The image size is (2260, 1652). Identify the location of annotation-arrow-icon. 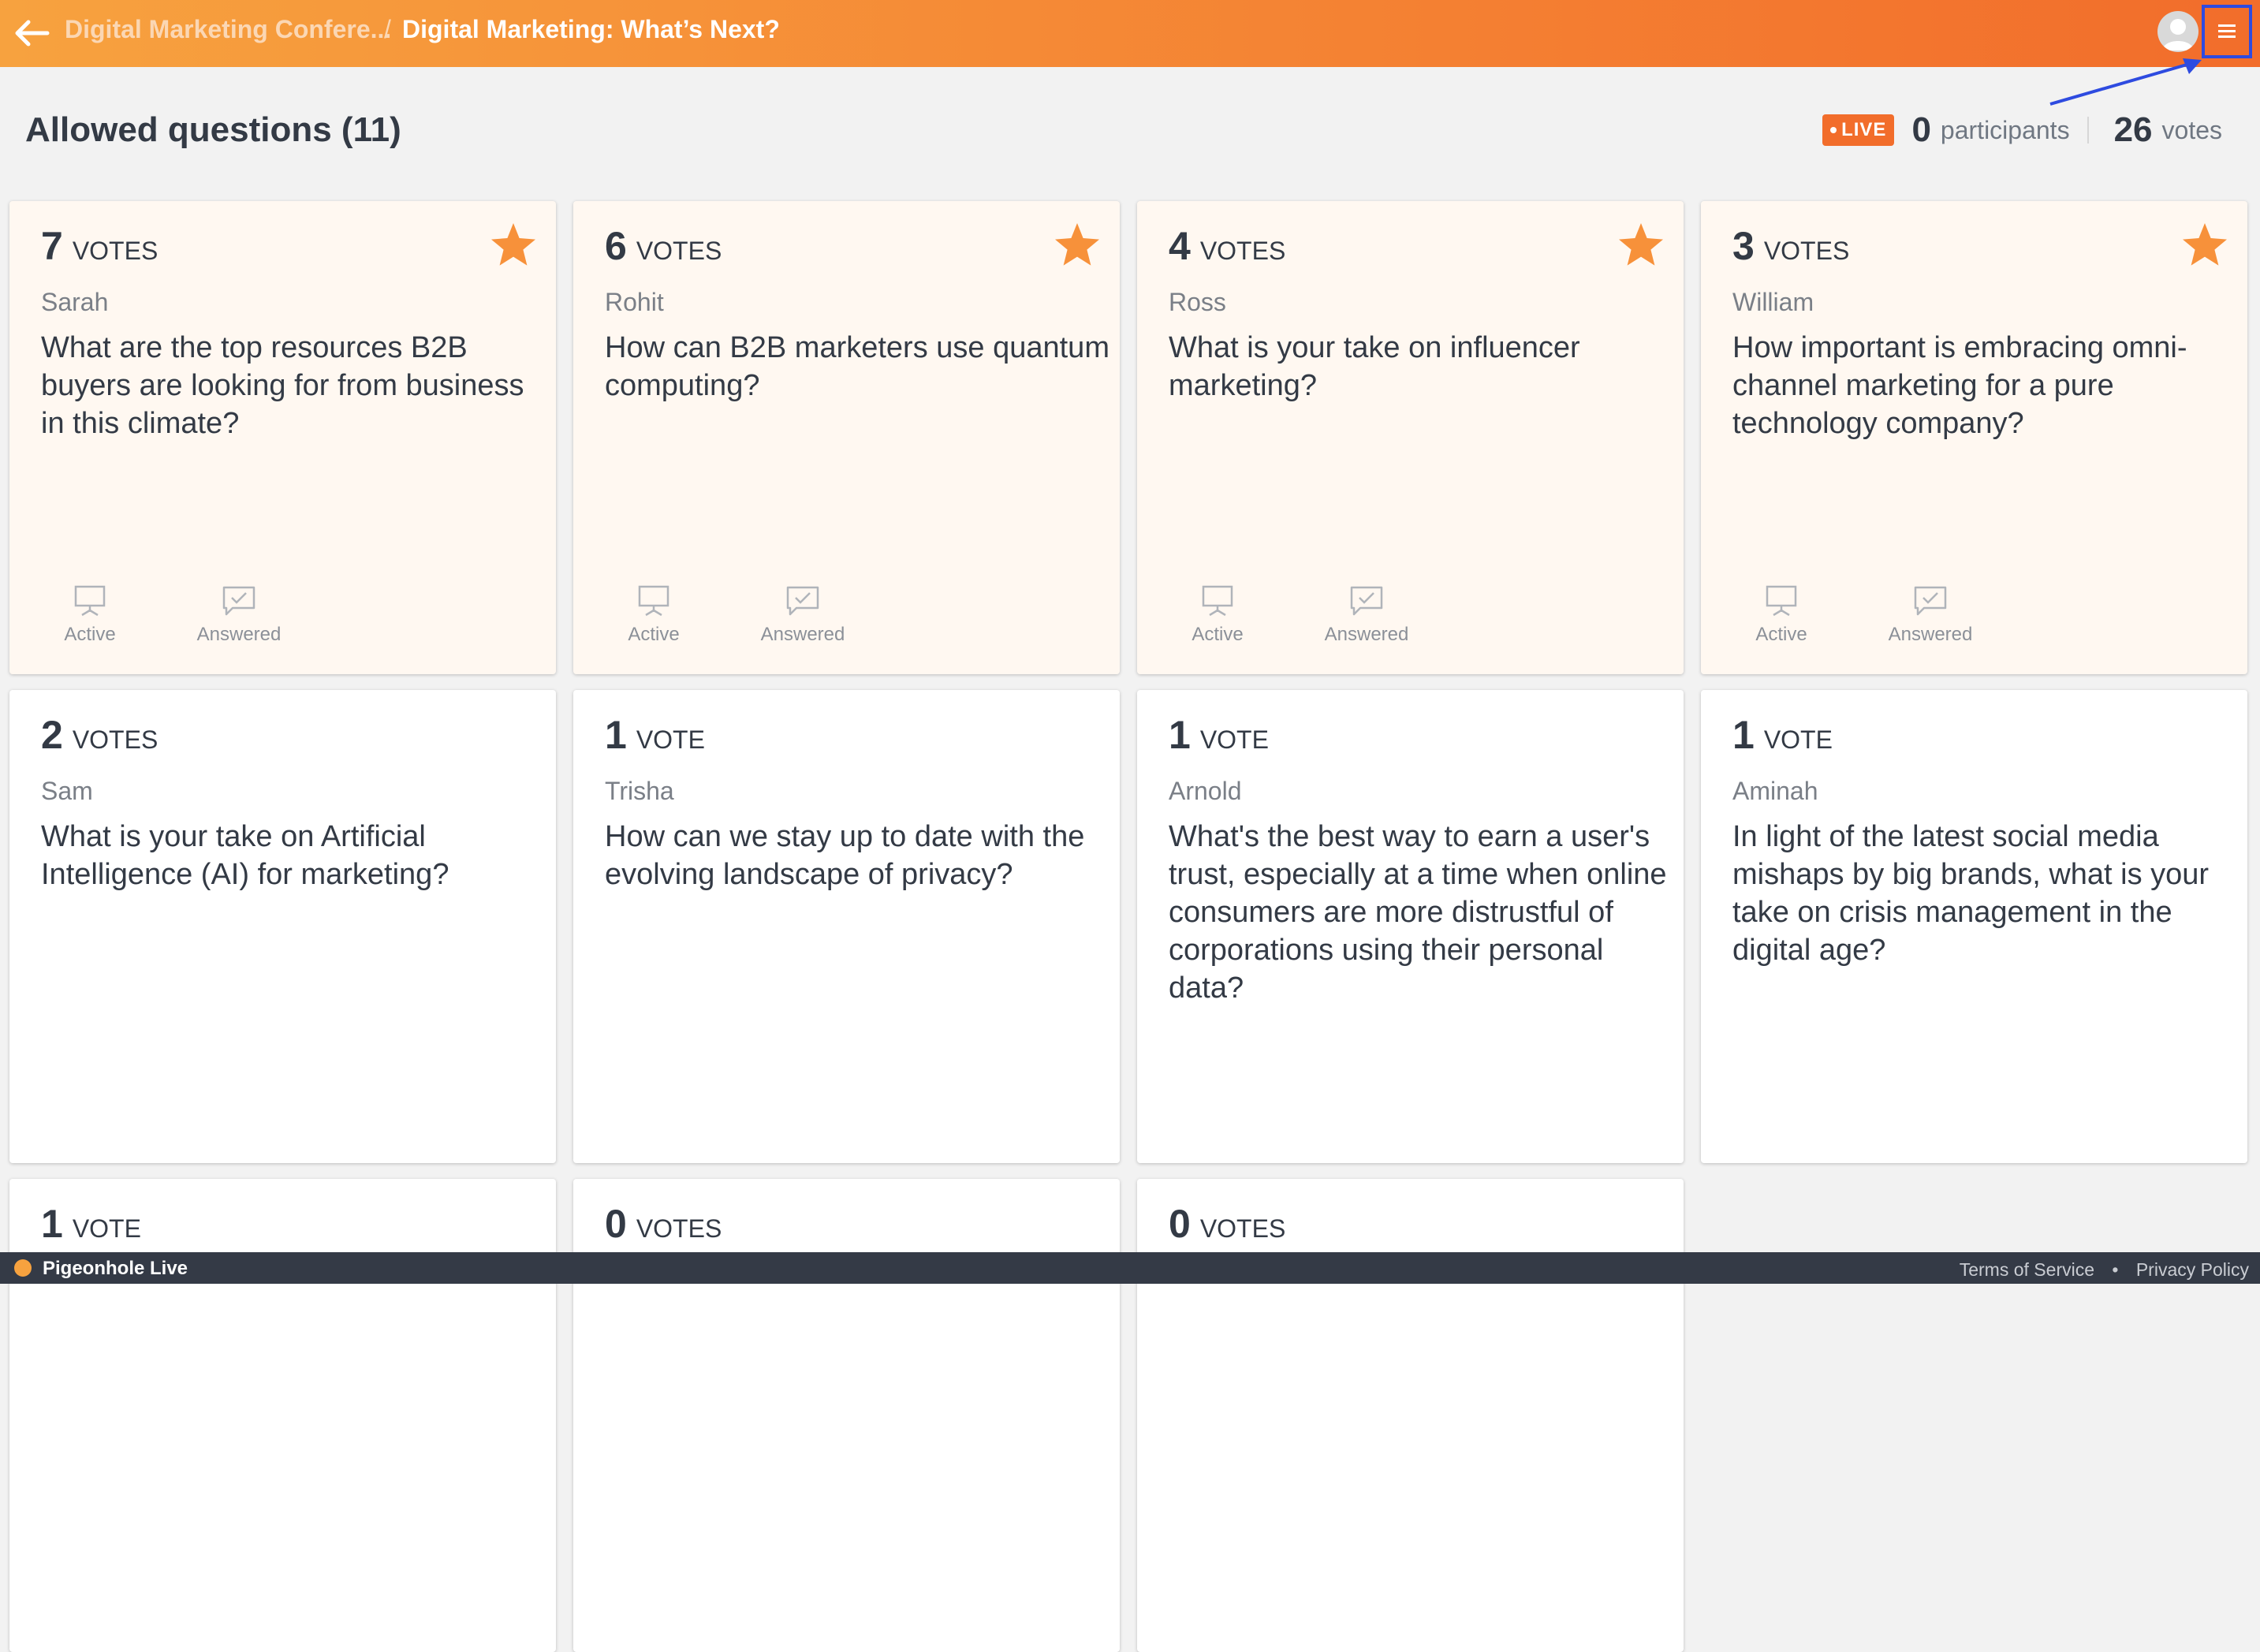
(2125, 82).